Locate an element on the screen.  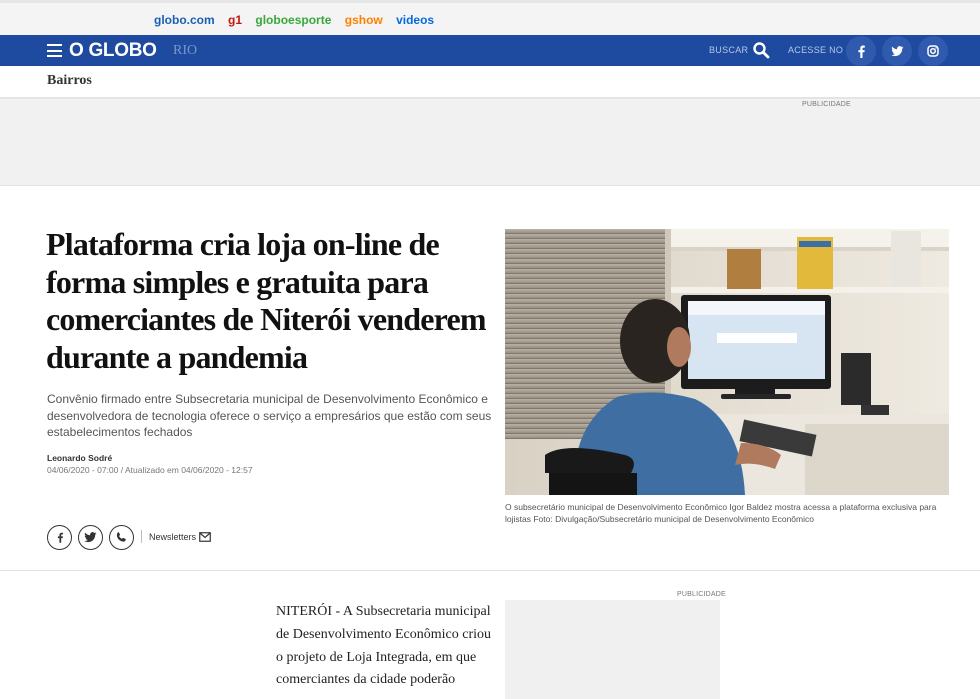
share-whatsapp-icon is located at coordinates (121, 537).